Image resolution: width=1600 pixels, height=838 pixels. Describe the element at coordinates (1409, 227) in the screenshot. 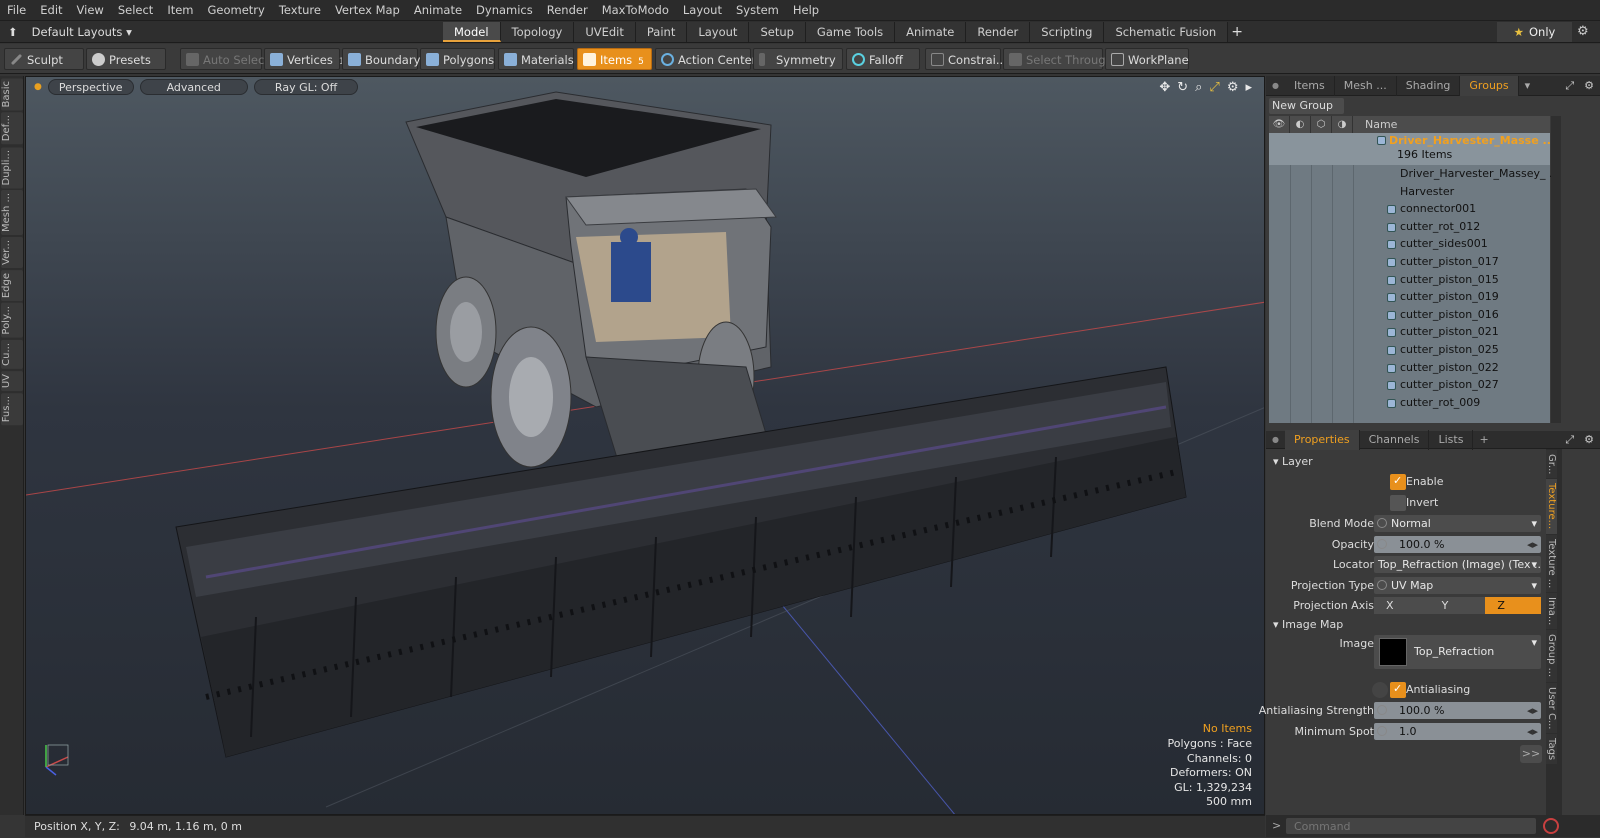

I see `list-item: cutter_rot_012` at that location.